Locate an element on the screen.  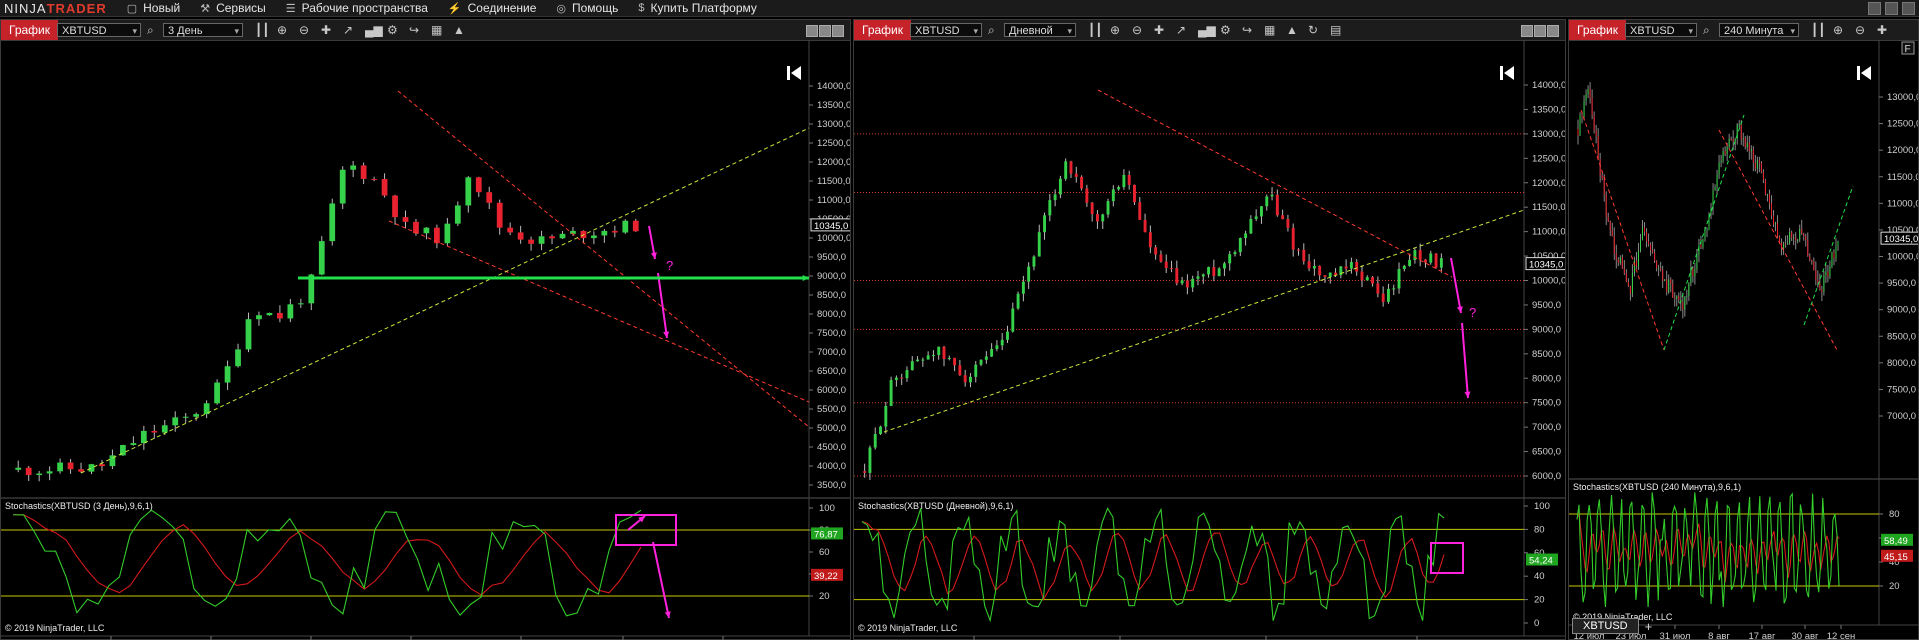
properties-icon: ▦ is located at coordinates (1269, 30).